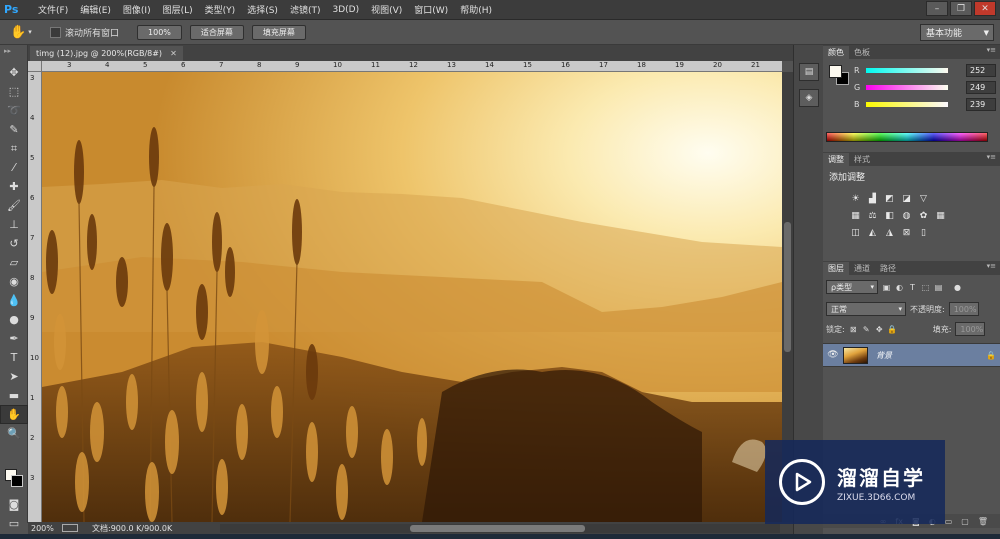  Describe the element at coordinates (836, 159) in the screenshot. I see `tab-adjustments: 调整` at that location.